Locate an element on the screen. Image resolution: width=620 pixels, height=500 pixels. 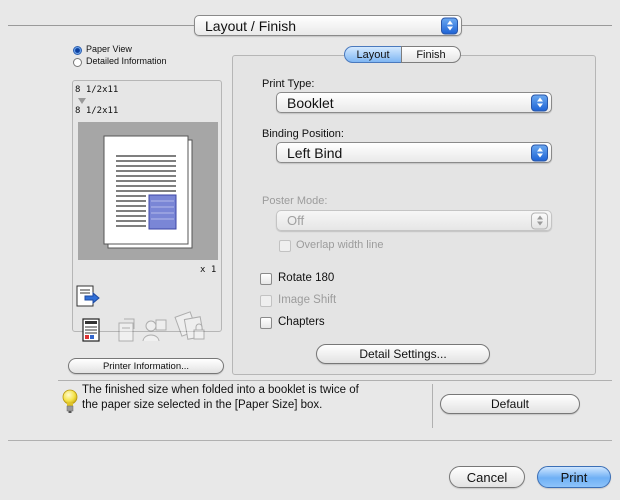
chapters-checkbox is located at coordinates (266, 323).